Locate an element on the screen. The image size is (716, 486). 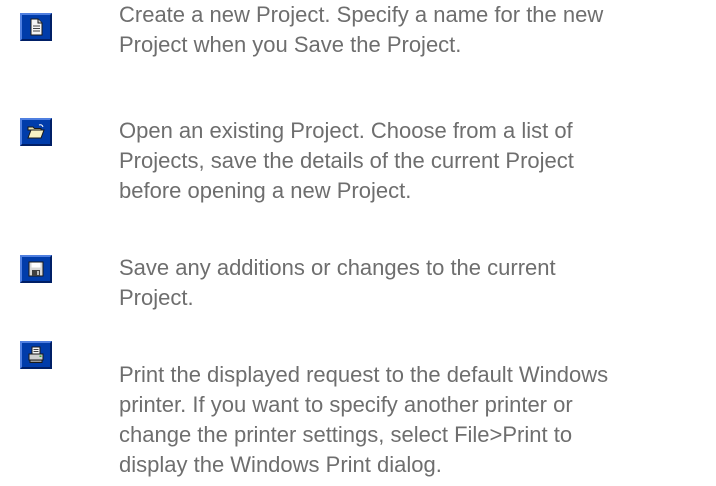
printer-icon is located at coordinates (36, 355).